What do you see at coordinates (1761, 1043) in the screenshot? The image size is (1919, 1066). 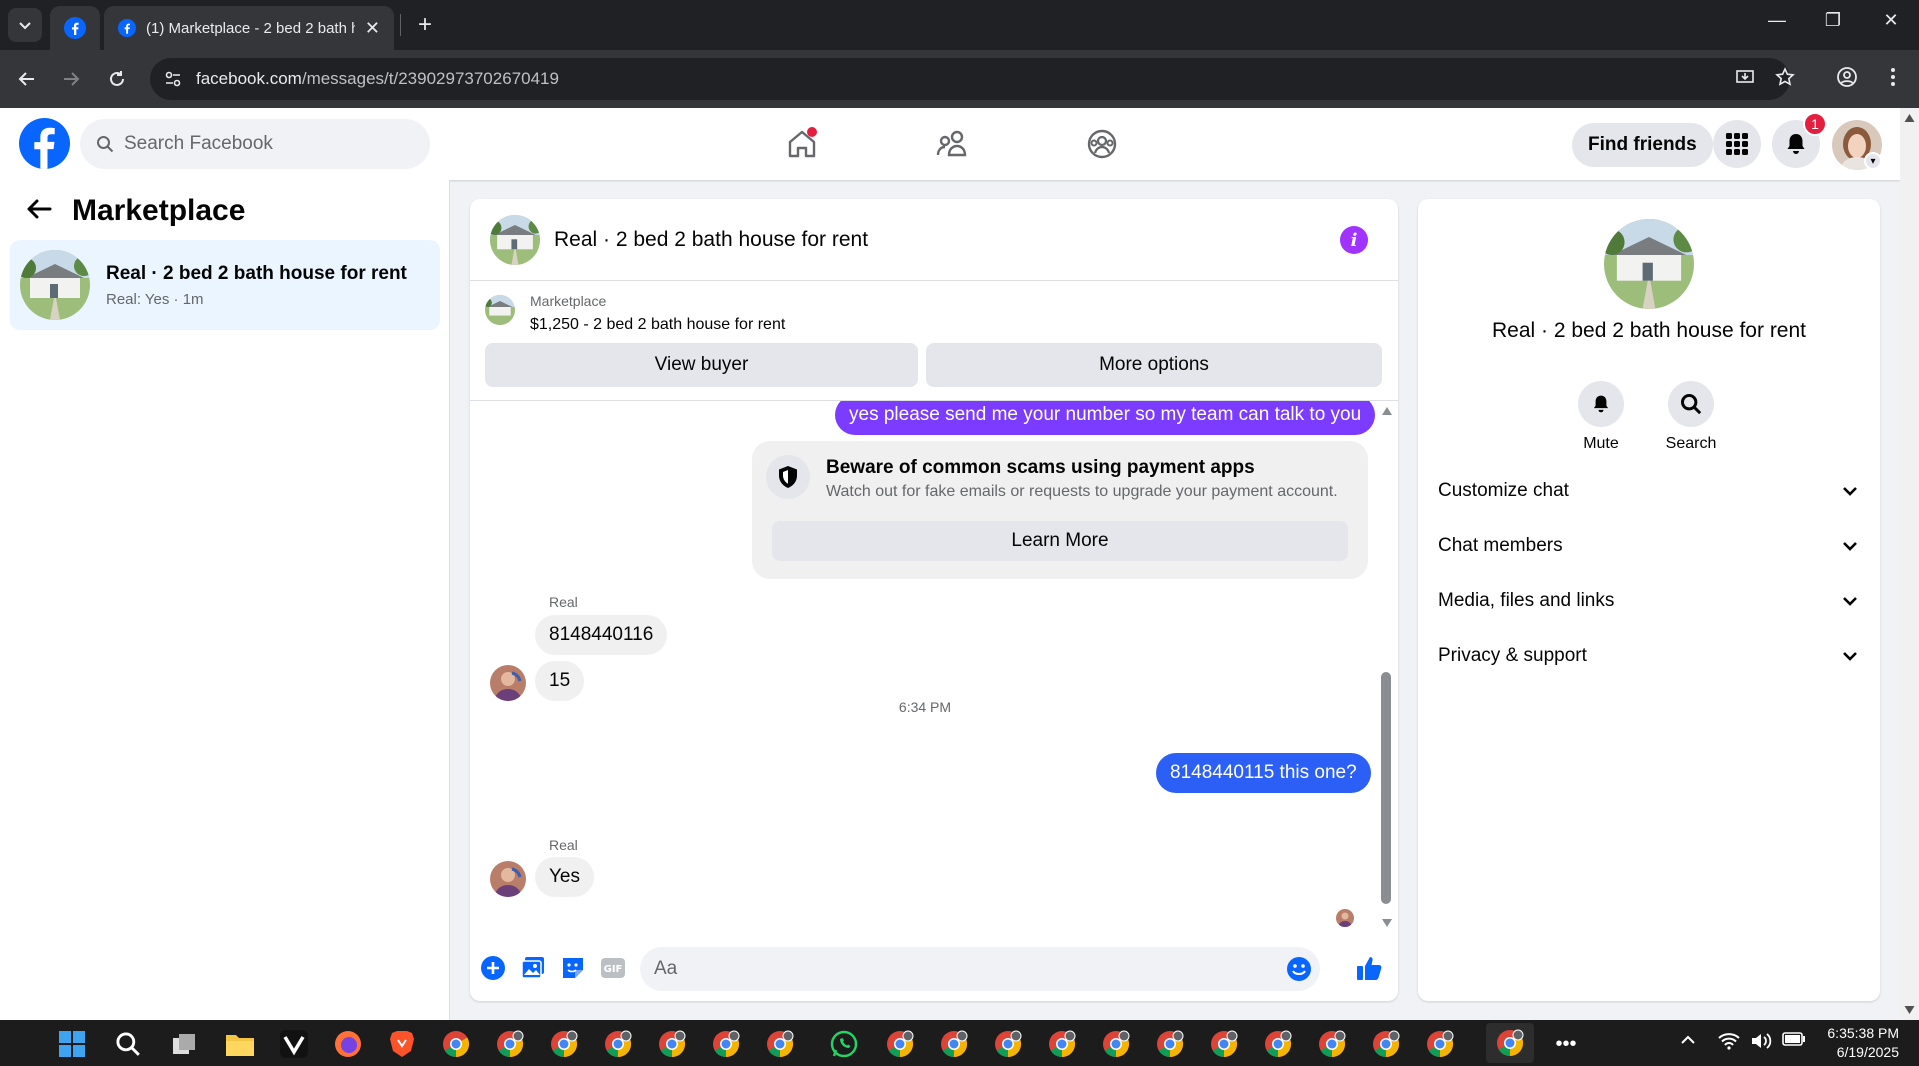 I see `volume-icon` at bounding box center [1761, 1043].